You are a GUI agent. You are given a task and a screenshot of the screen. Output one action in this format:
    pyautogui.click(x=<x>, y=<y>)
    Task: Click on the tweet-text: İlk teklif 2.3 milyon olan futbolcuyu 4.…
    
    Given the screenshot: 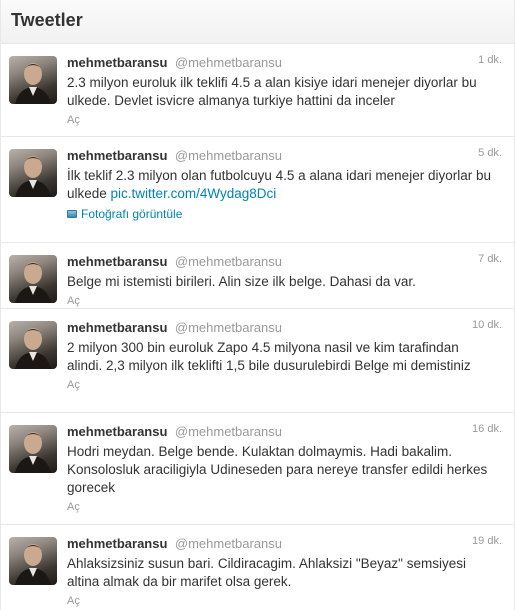 What is the action you would take?
    pyautogui.click(x=282, y=185)
    